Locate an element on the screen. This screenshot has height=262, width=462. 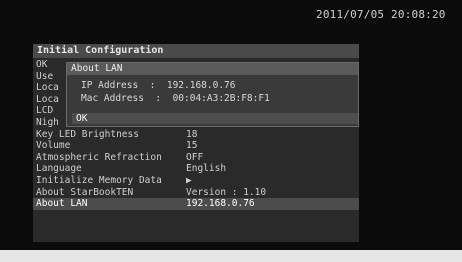
config-row-label: LCD is located at coordinates (45, 111).